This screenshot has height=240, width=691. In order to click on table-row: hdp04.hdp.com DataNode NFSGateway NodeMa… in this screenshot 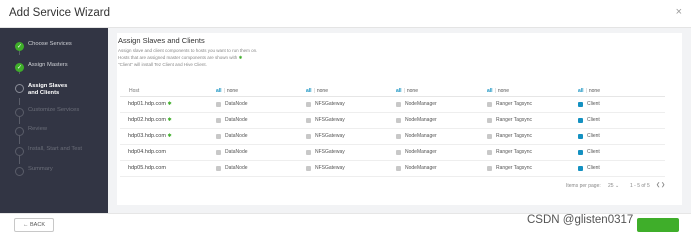, I will do `click(392, 153)`.